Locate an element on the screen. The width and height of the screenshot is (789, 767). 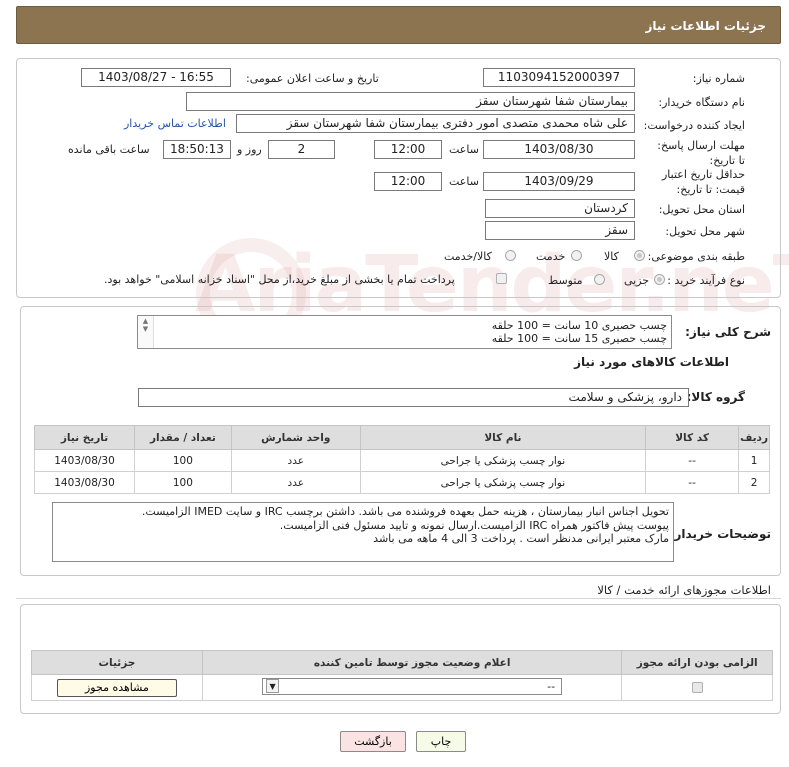
category-option-goods: کالا is located at coordinates (611, 256).